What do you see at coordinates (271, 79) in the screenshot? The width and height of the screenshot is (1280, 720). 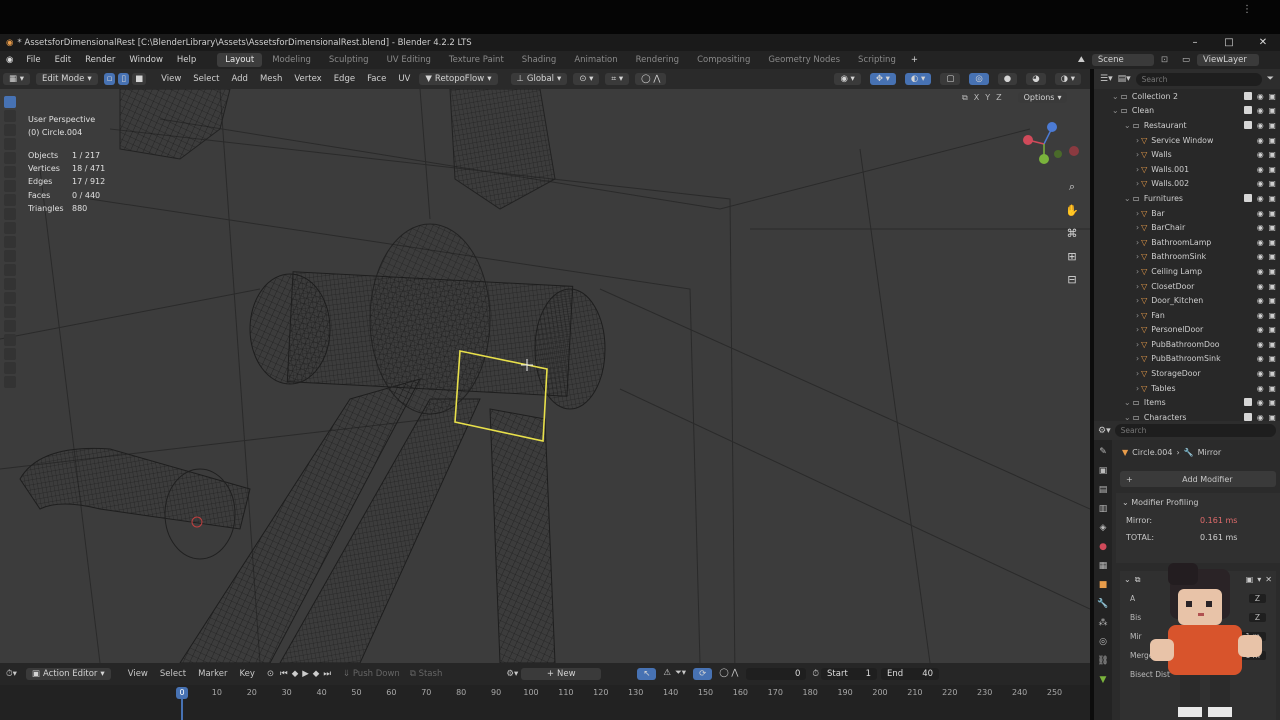 I see `viewport-menu-mesh: Mesh` at bounding box center [271, 79].